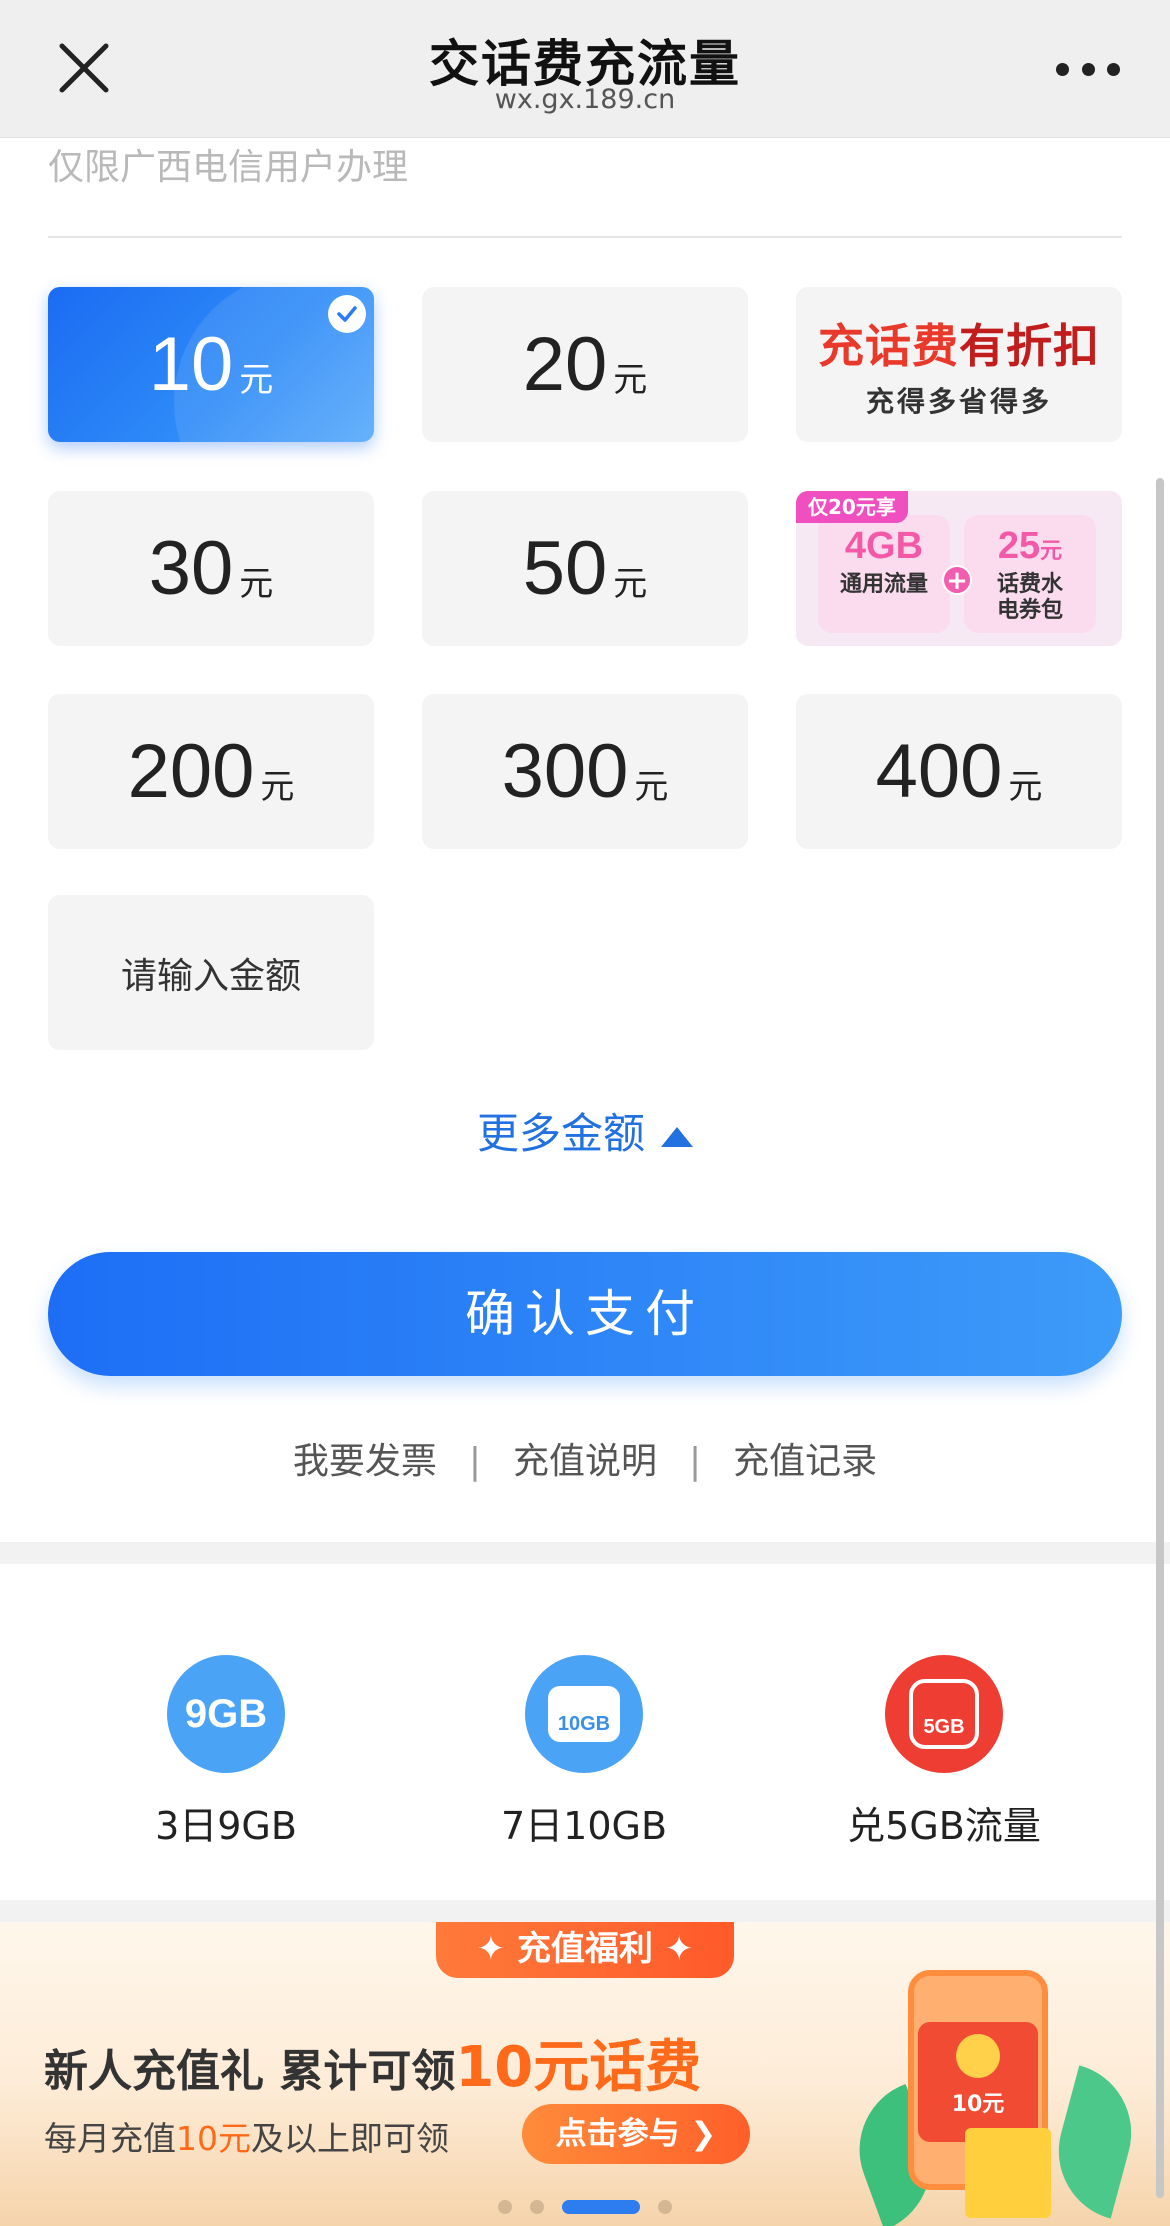 Image resolution: width=1170 pixels, height=2226 pixels. What do you see at coordinates (958, 401) in the screenshot?
I see `discount-promo-subtitle: 充得多省得多` at bounding box center [958, 401].